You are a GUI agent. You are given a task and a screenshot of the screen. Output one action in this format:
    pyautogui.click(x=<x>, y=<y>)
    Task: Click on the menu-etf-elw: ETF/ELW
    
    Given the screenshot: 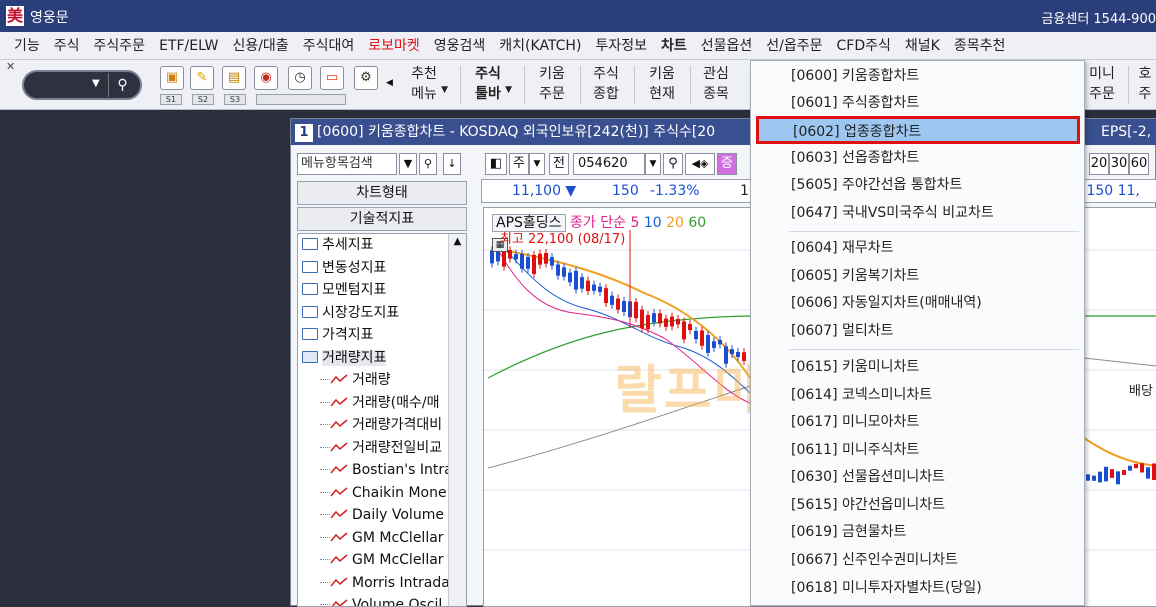 What is the action you would take?
    pyautogui.click(x=188, y=45)
    